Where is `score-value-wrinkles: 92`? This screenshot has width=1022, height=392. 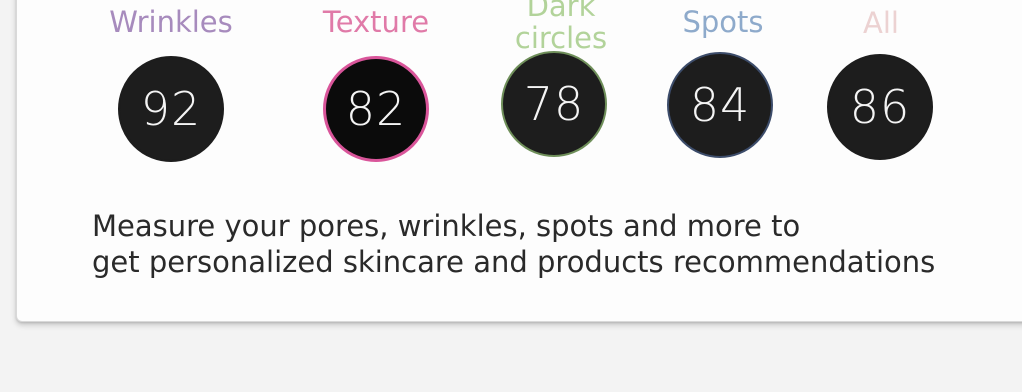
score-value-wrinkles: 92 is located at coordinates (171, 109).